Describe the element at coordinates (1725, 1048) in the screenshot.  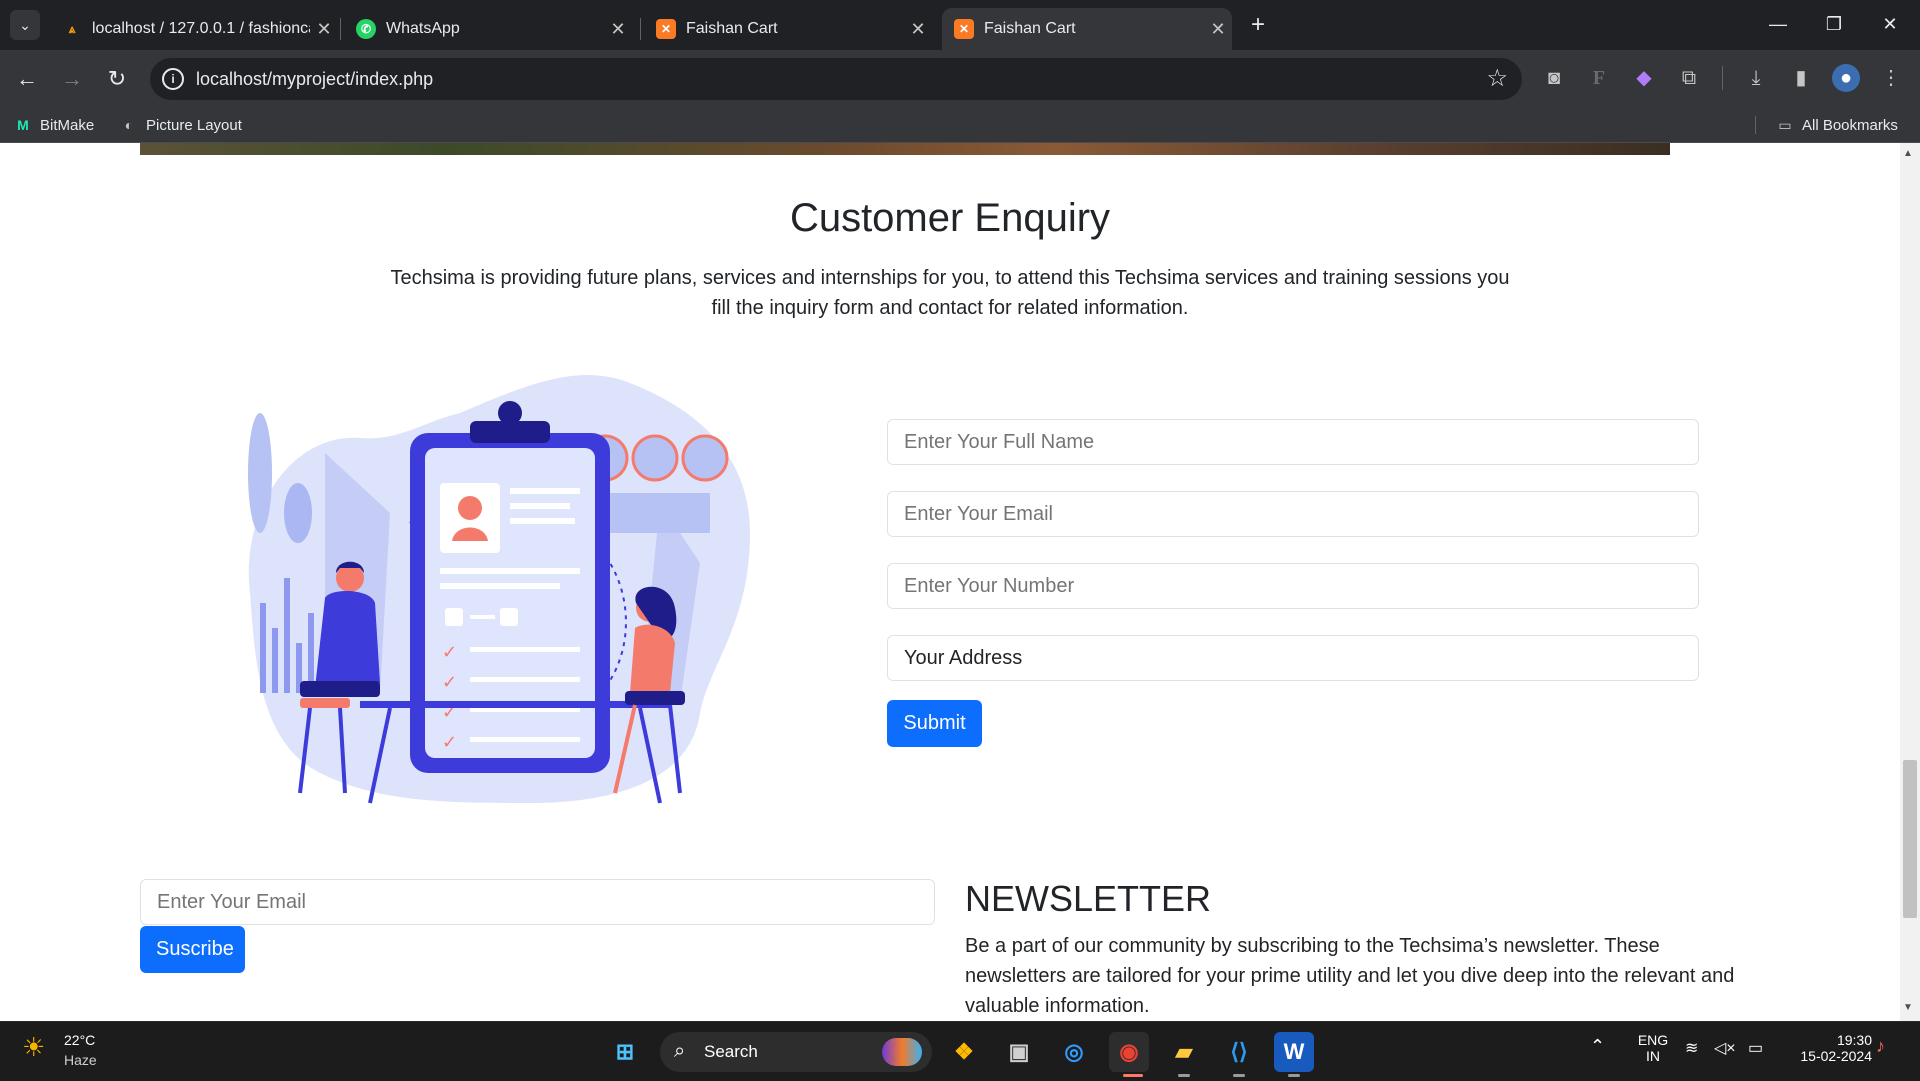
I see `volume-muted-icon: ◁×` at that location.